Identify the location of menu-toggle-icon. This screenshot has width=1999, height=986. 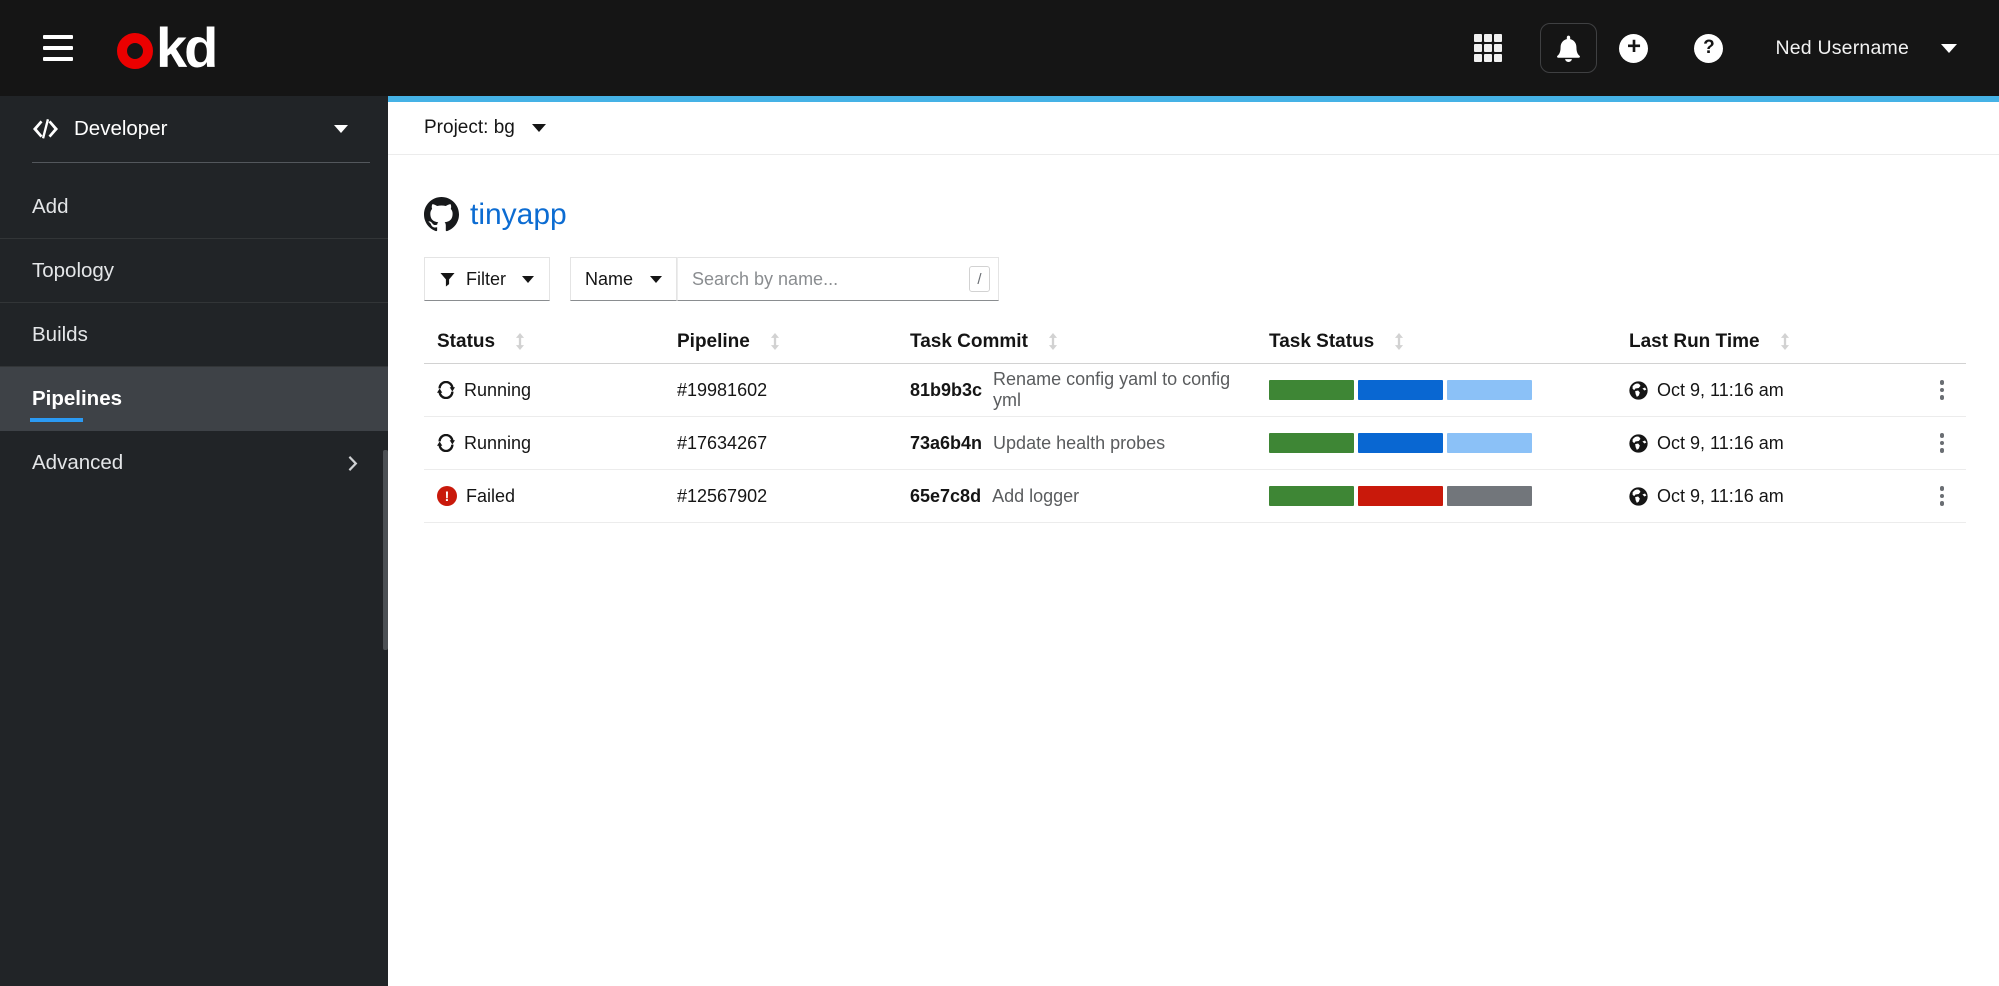
(58, 48).